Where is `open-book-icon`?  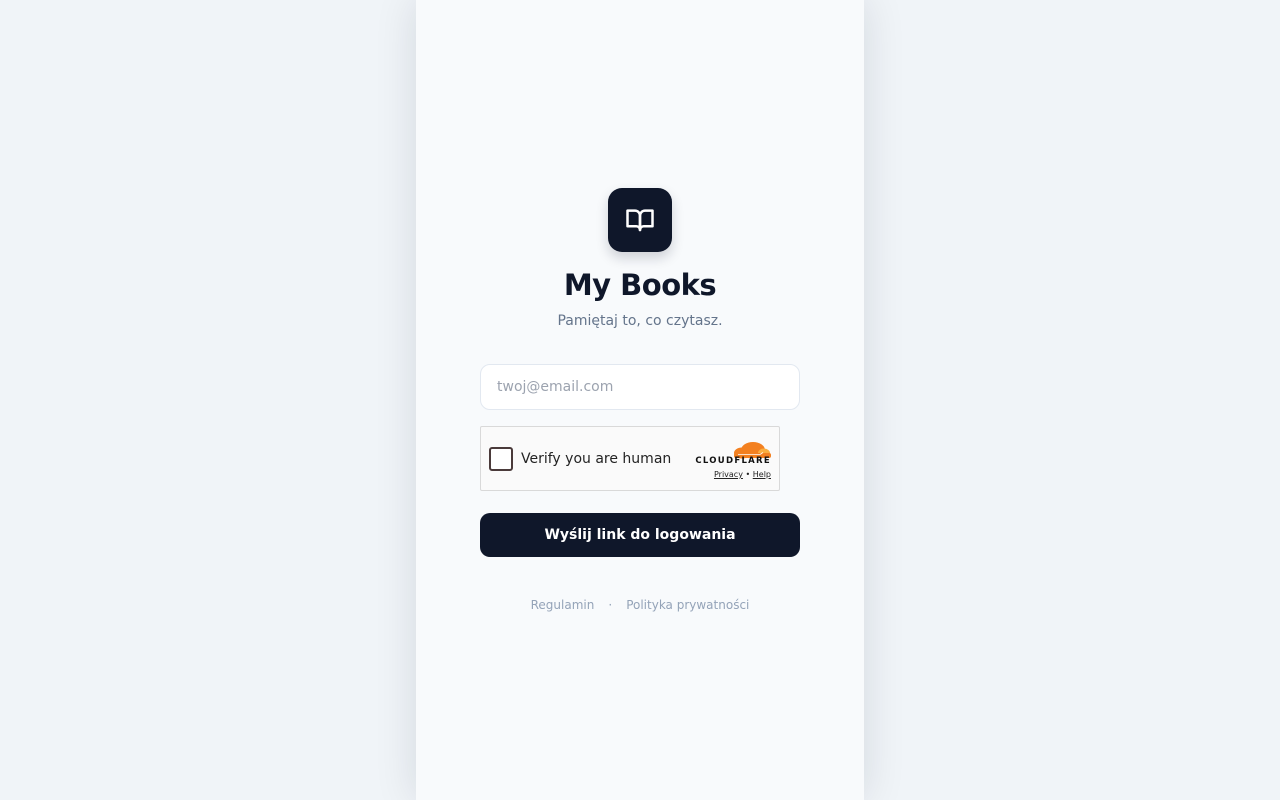 open-book-icon is located at coordinates (640, 220).